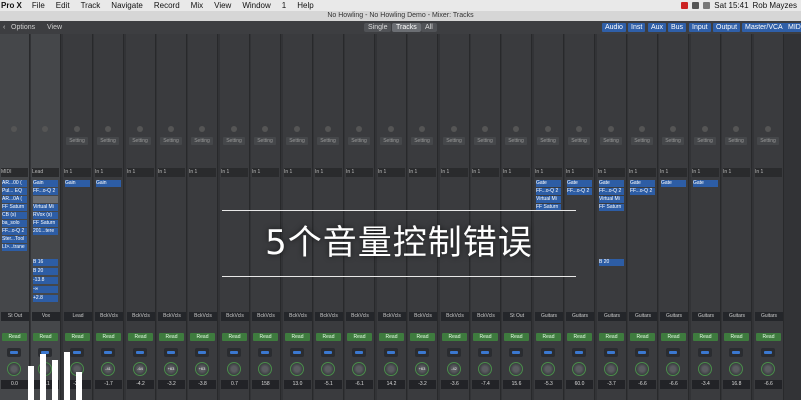  Describe the element at coordinates (360, 217) in the screenshot. I see `channel-strip: Setting In 1 BckVcls Read -6.1` at that location.